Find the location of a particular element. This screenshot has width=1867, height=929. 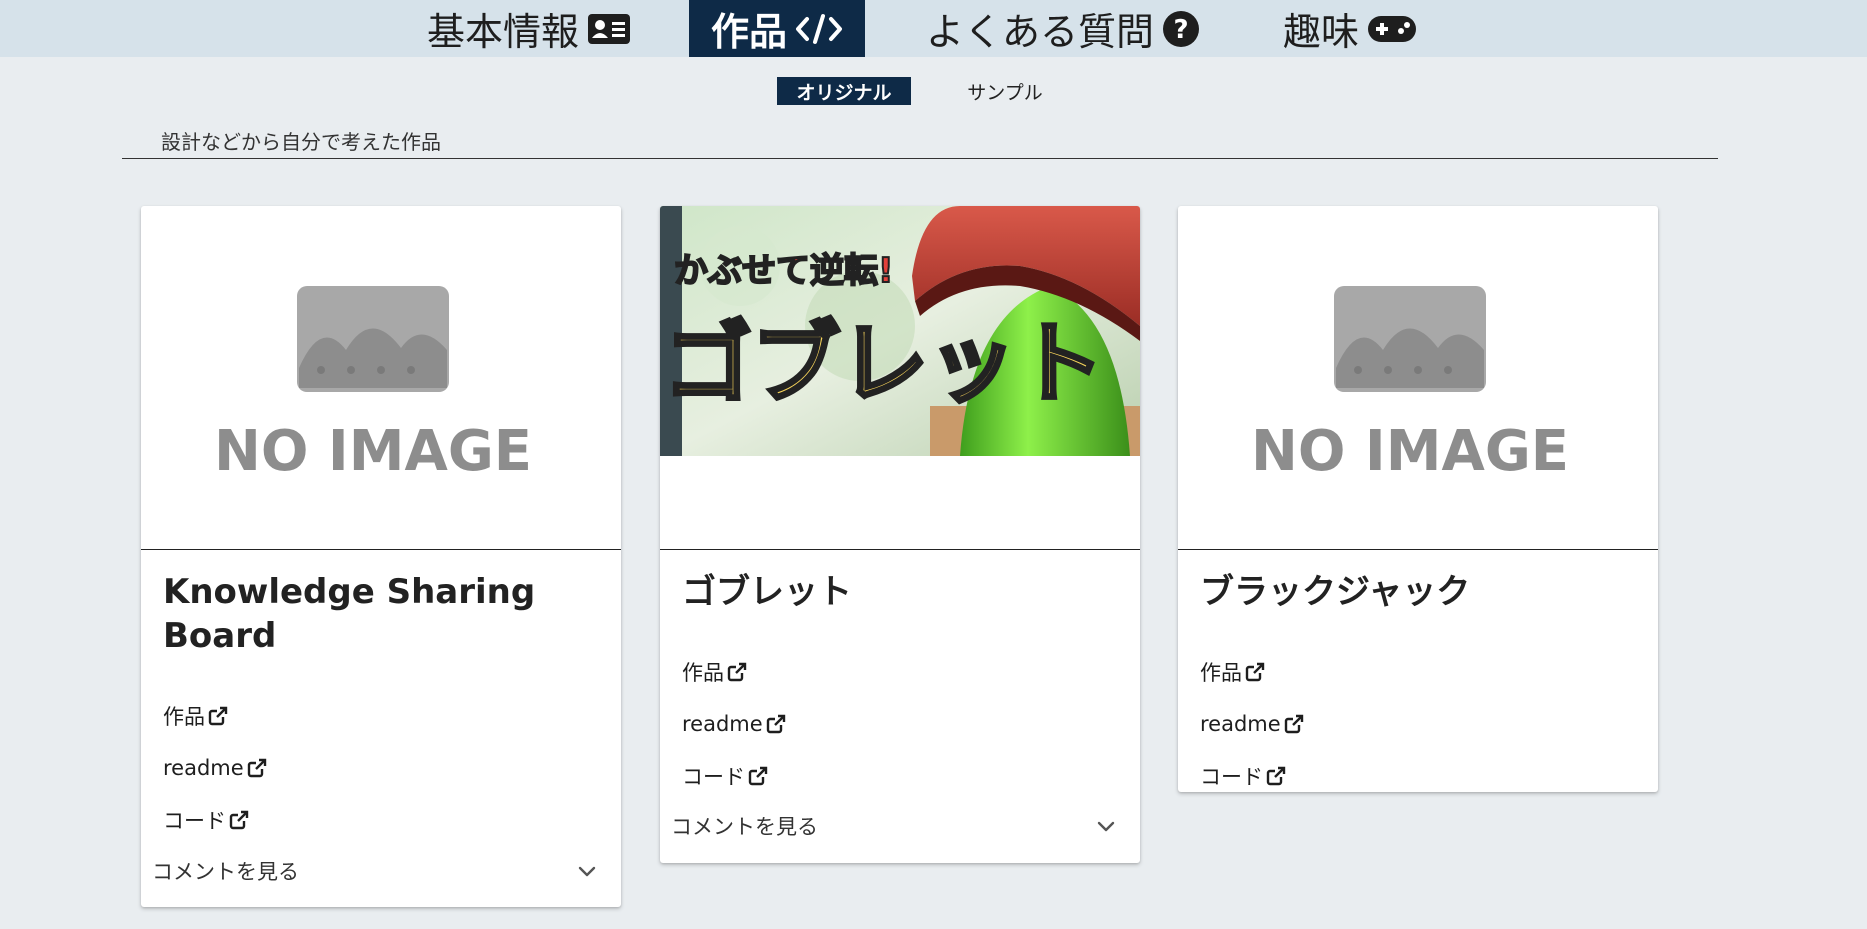

tab-faq: よくある質問 ? is located at coordinates (1063, 28).